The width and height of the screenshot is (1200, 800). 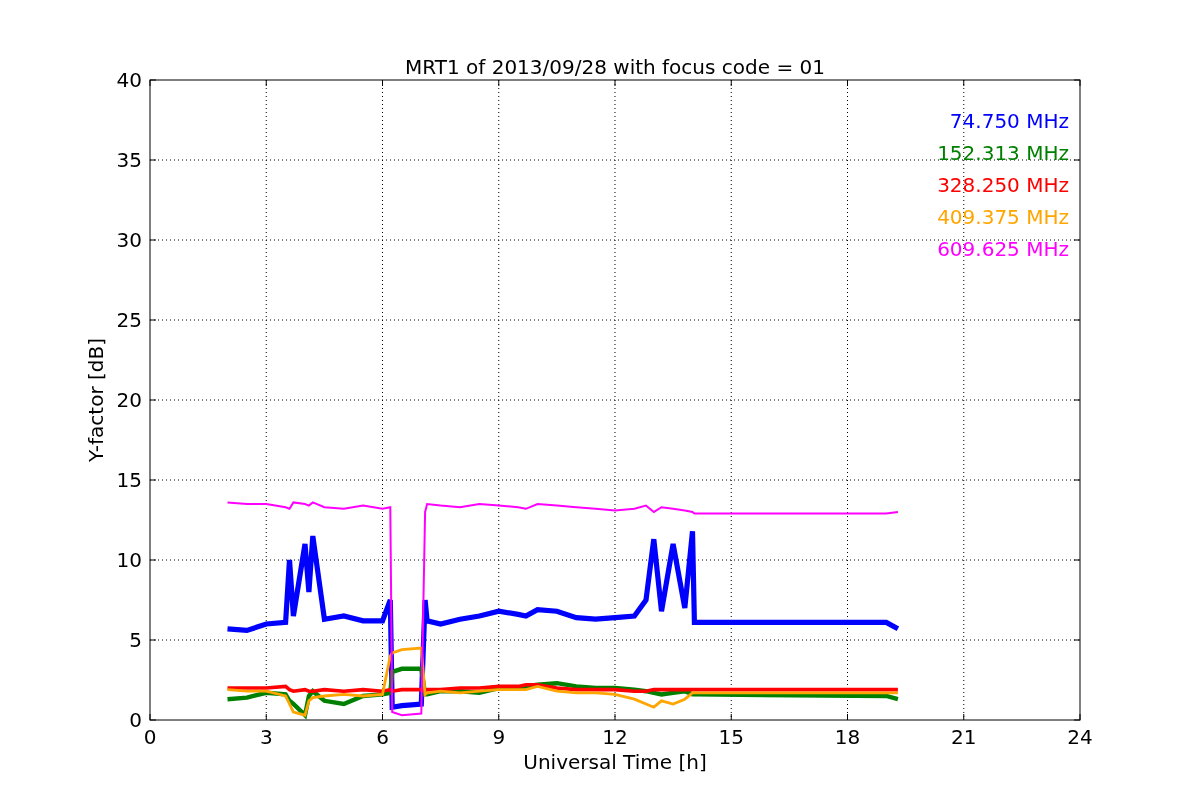 What do you see at coordinates (1009, 121) in the screenshot?
I see `legend-label: 74.750 MHz` at bounding box center [1009, 121].